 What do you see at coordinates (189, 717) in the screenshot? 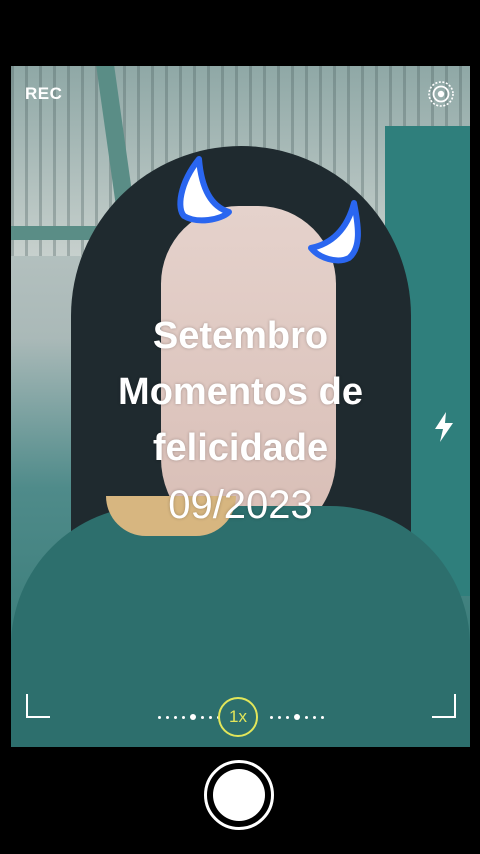
I see `zoom-scale-left` at bounding box center [189, 717].